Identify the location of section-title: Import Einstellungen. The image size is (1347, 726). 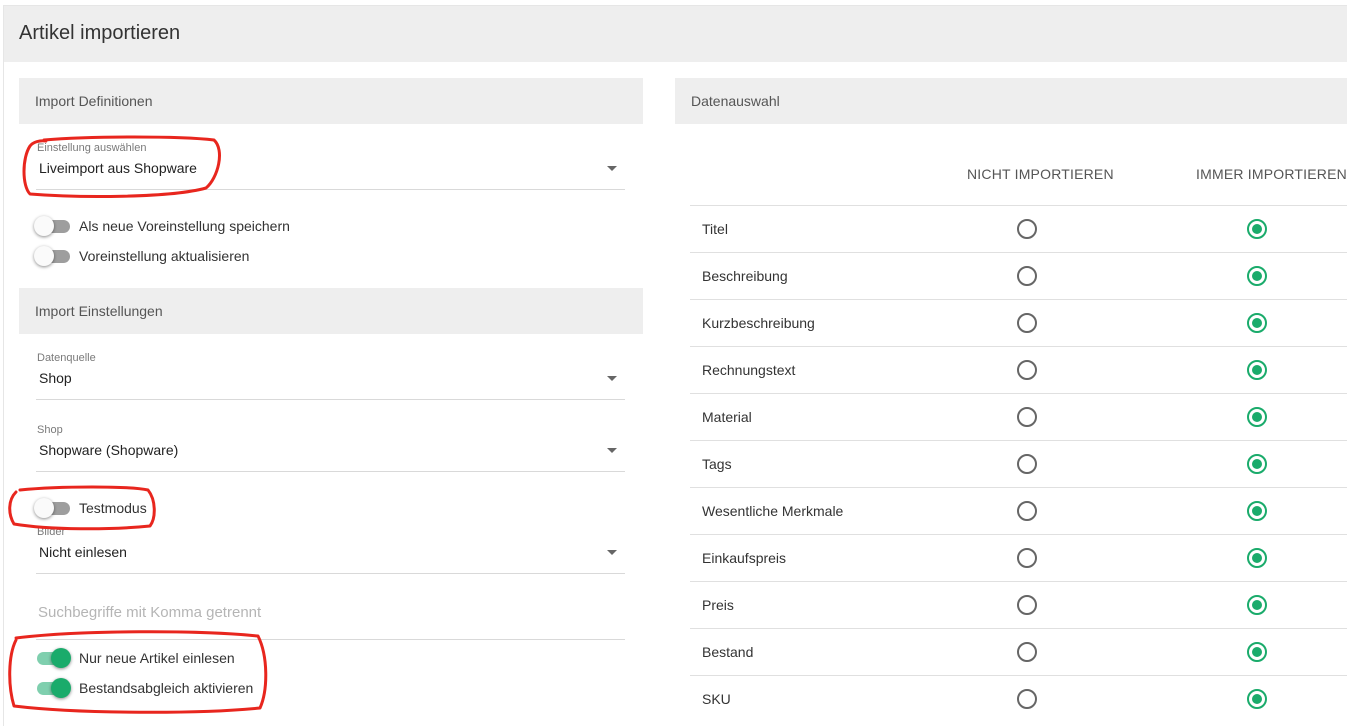
(99, 311).